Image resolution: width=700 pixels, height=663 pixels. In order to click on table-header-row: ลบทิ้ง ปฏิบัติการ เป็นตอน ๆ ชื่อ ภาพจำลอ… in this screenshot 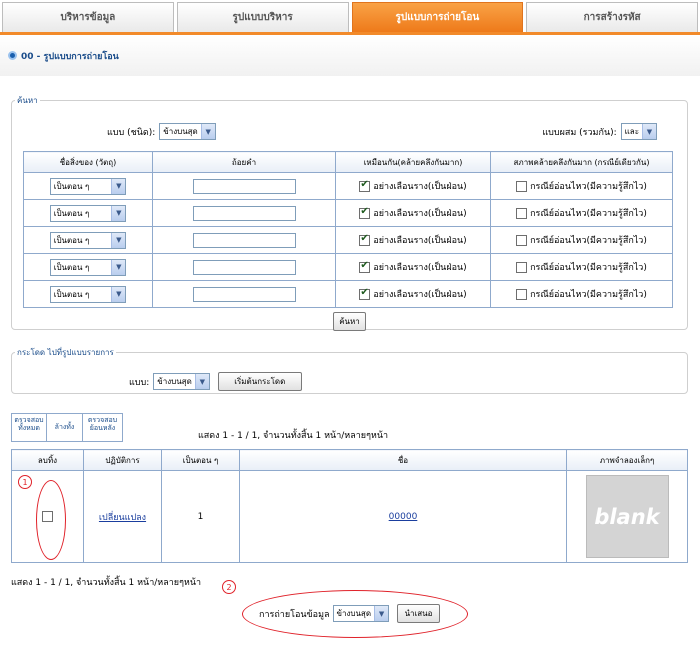, I will do `click(349, 460)`.